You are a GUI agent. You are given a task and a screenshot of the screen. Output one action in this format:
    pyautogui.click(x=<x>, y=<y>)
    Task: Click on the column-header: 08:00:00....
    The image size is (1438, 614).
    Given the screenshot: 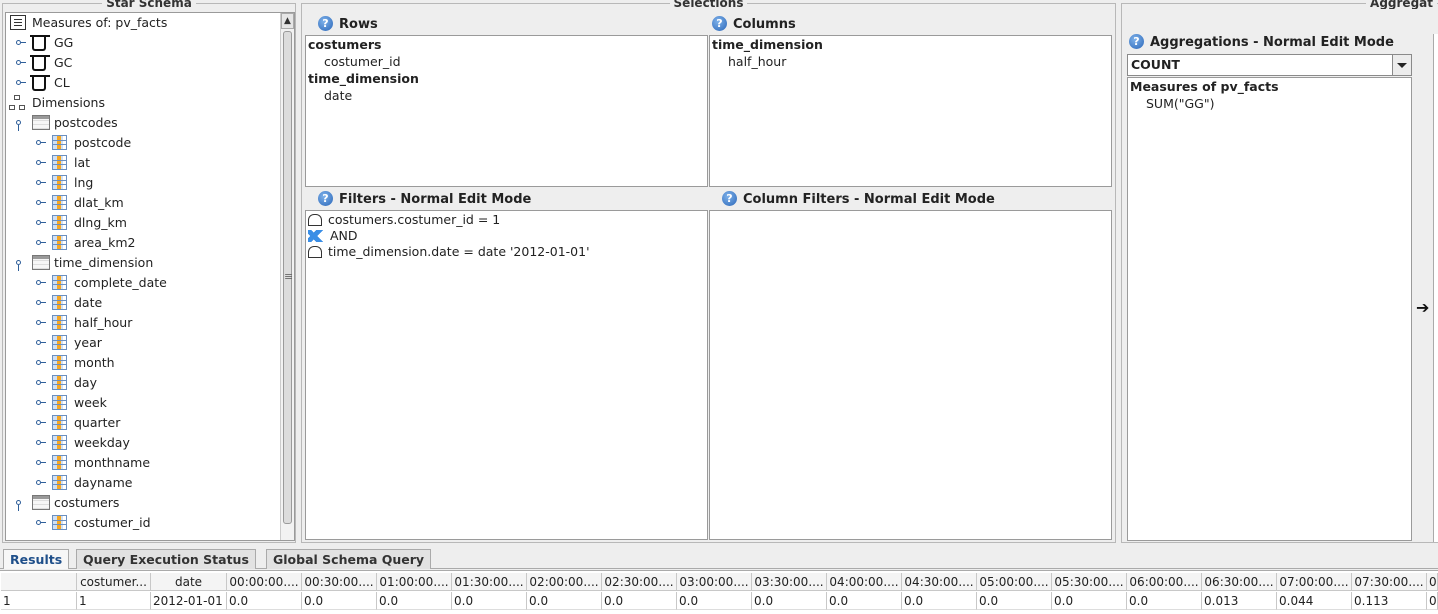 What is the action you would take?
    pyautogui.click(x=1432, y=582)
    